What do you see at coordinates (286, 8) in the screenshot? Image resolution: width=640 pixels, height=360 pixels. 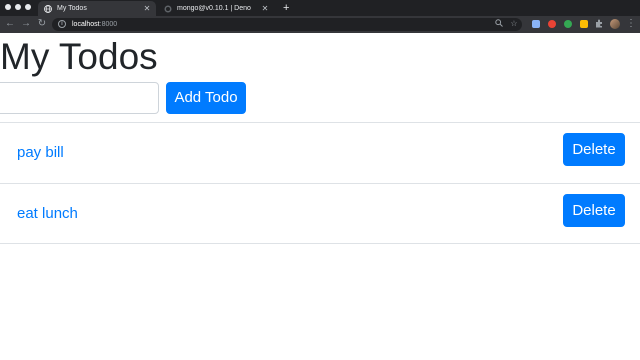 I see `new-tab-button: +` at bounding box center [286, 8].